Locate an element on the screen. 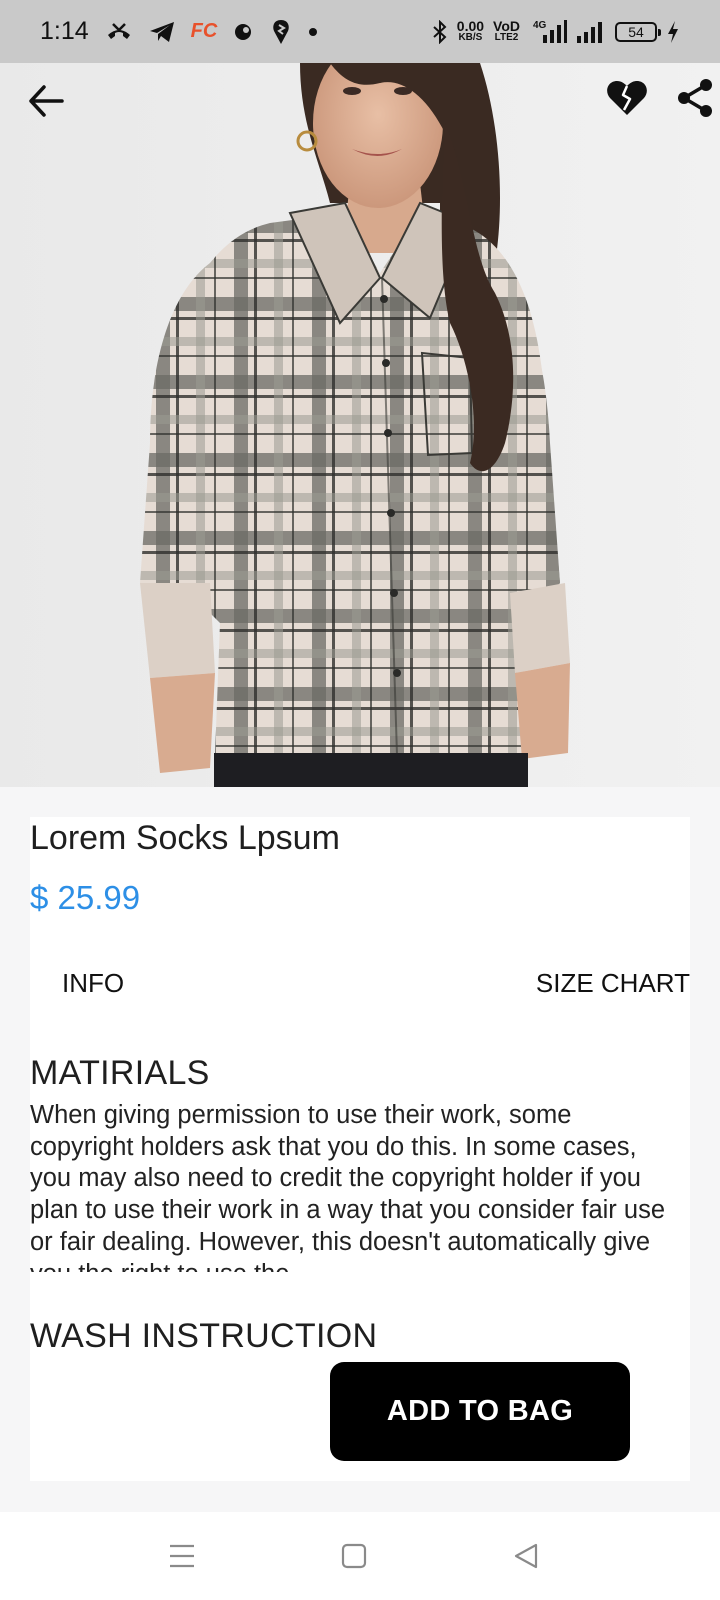 The width and height of the screenshot is (720, 1600). swiggy-icon is located at coordinates (281, 32).